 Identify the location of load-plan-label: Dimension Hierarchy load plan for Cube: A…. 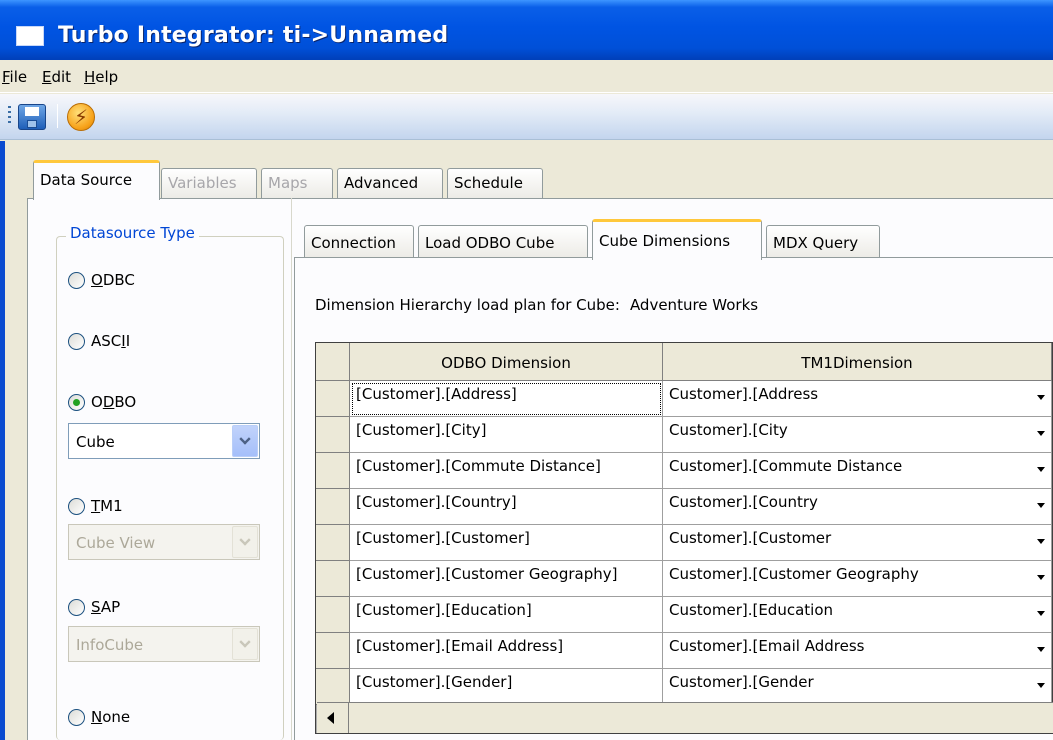
(537, 305).